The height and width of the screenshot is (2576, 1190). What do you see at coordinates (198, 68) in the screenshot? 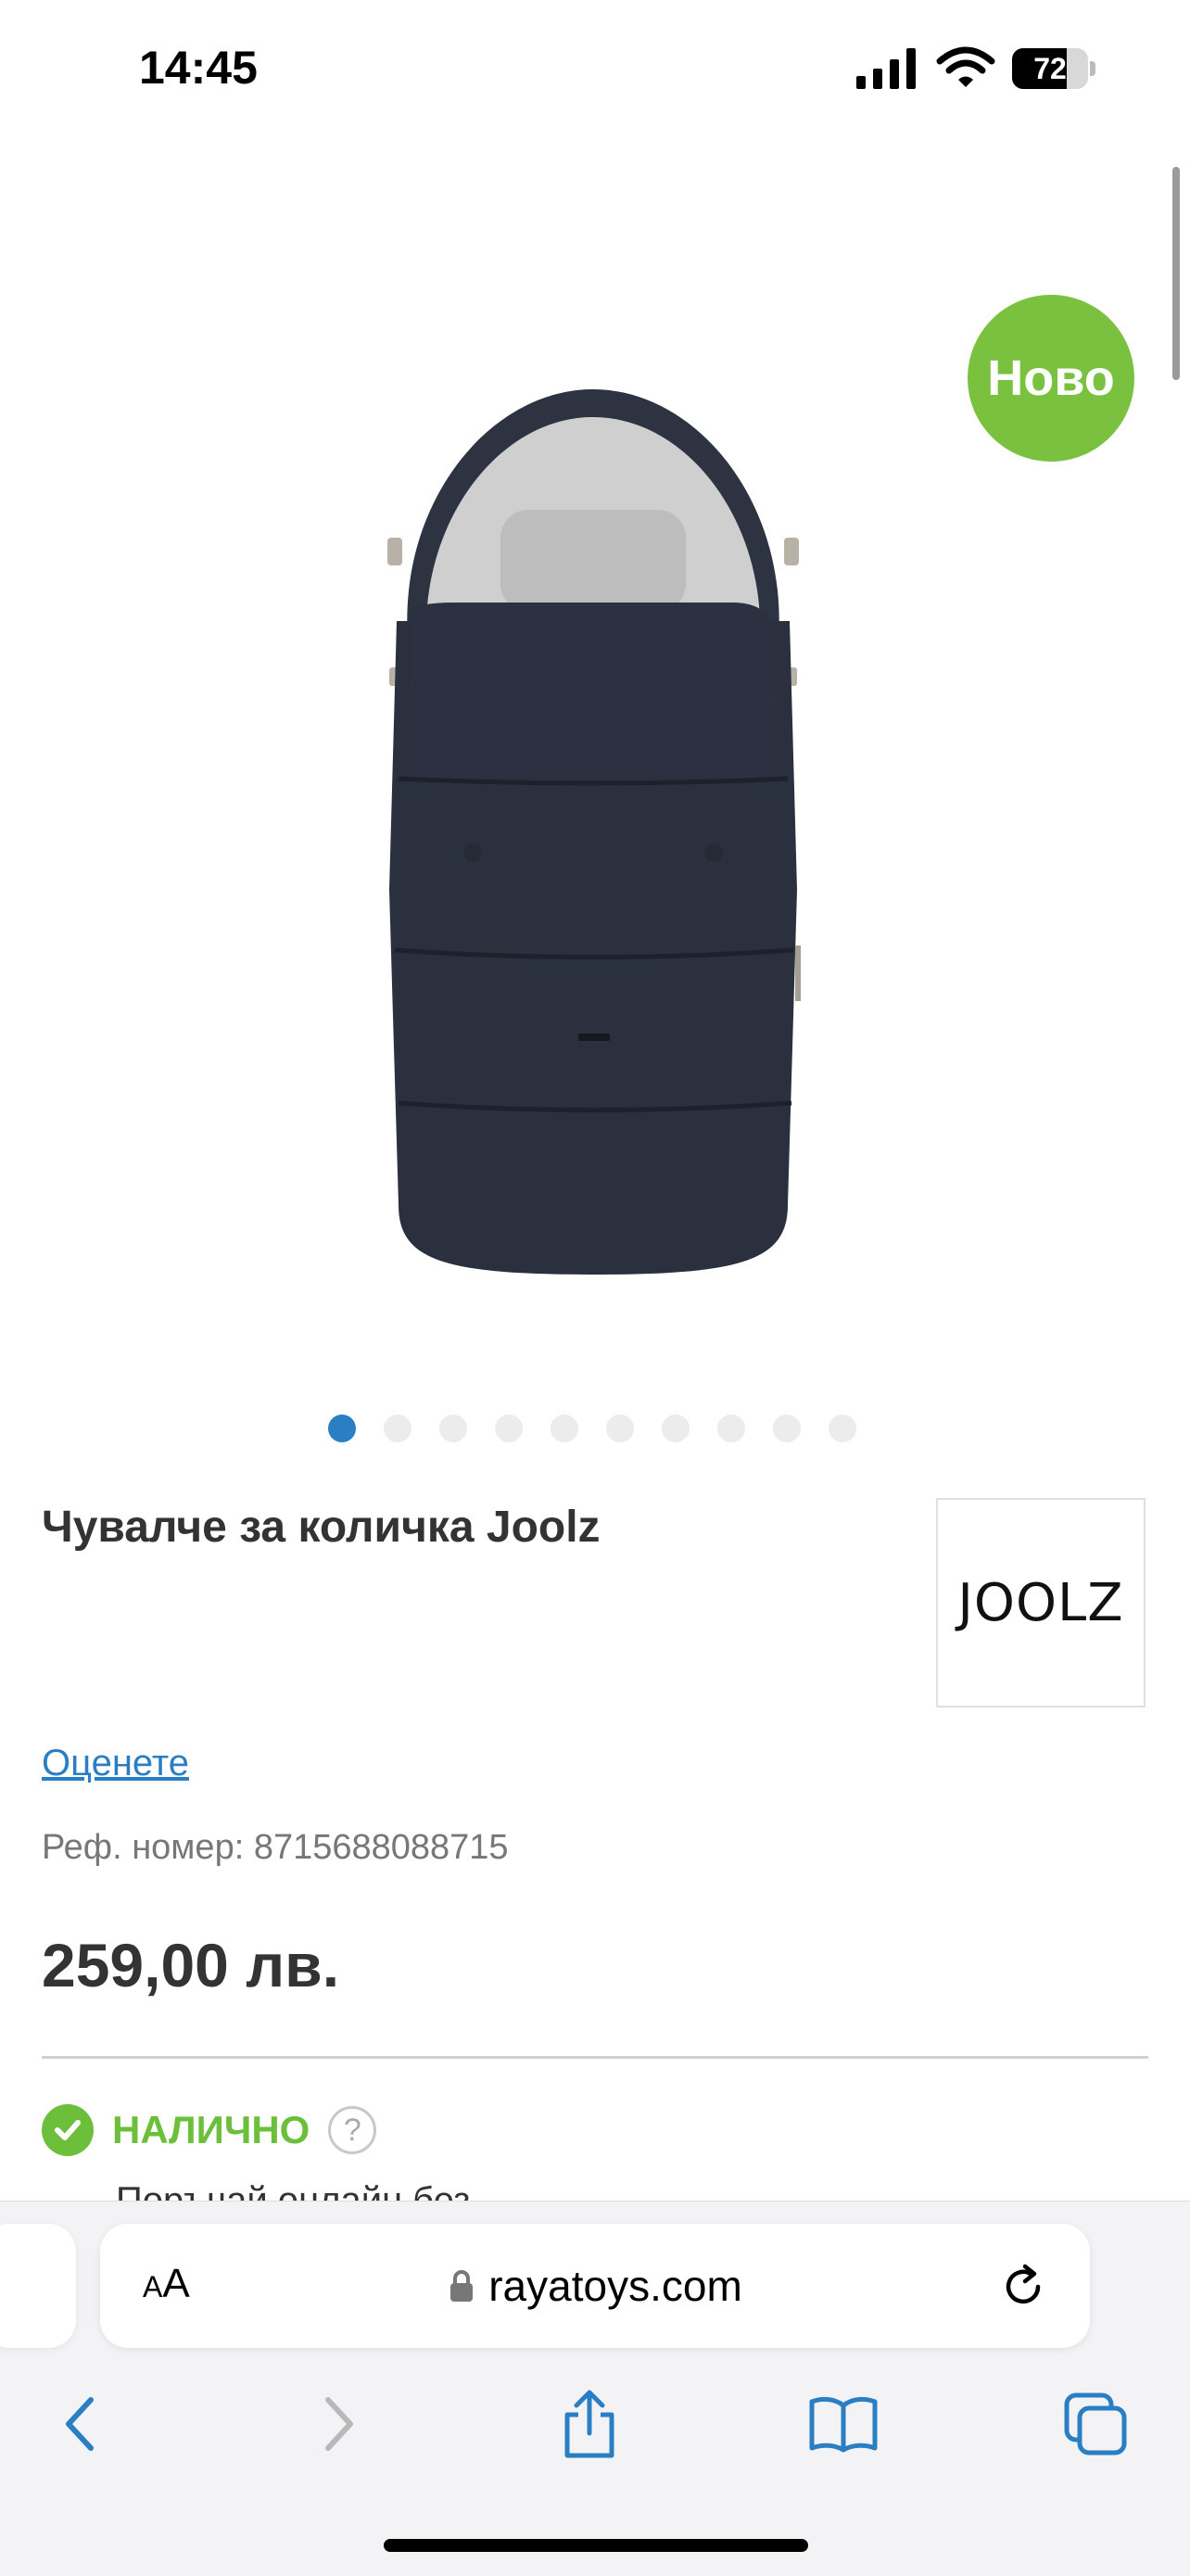
I see `status-time: 14:45` at bounding box center [198, 68].